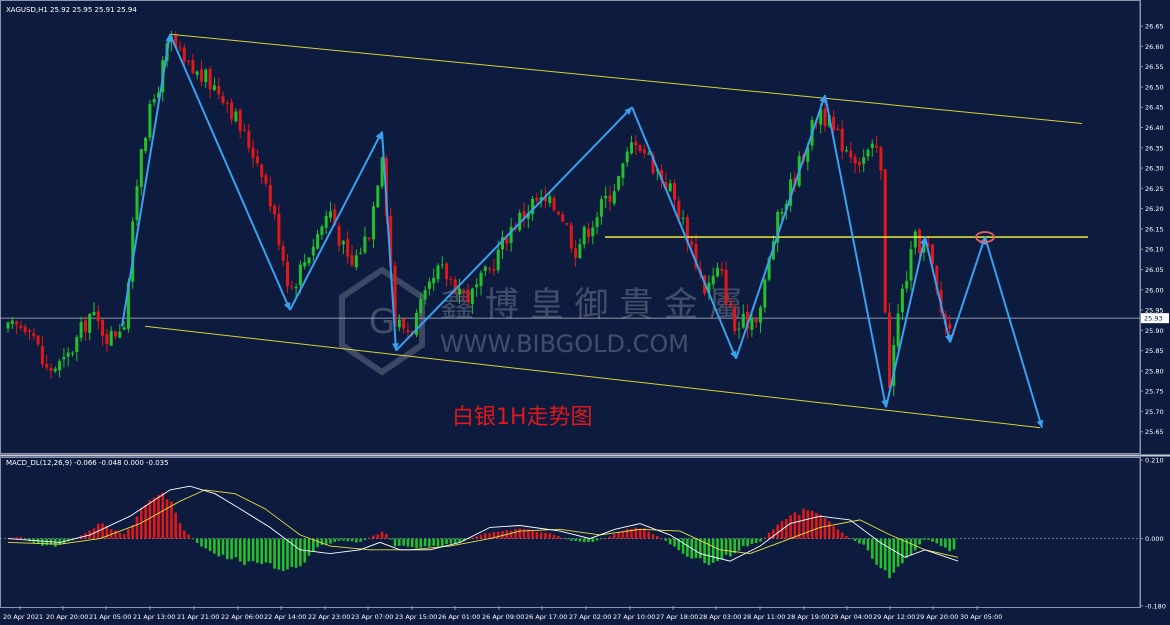 Image resolution: width=1170 pixels, height=625 pixels. What do you see at coordinates (1154, 250) in the screenshot?
I see `price-tick-label: 26.10` at bounding box center [1154, 250].